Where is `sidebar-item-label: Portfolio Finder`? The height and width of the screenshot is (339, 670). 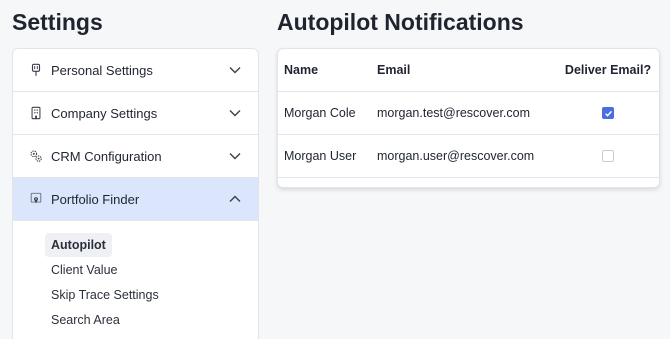 sidebar-item-label: Portfolio Finder is located at coordinates (95, 199).